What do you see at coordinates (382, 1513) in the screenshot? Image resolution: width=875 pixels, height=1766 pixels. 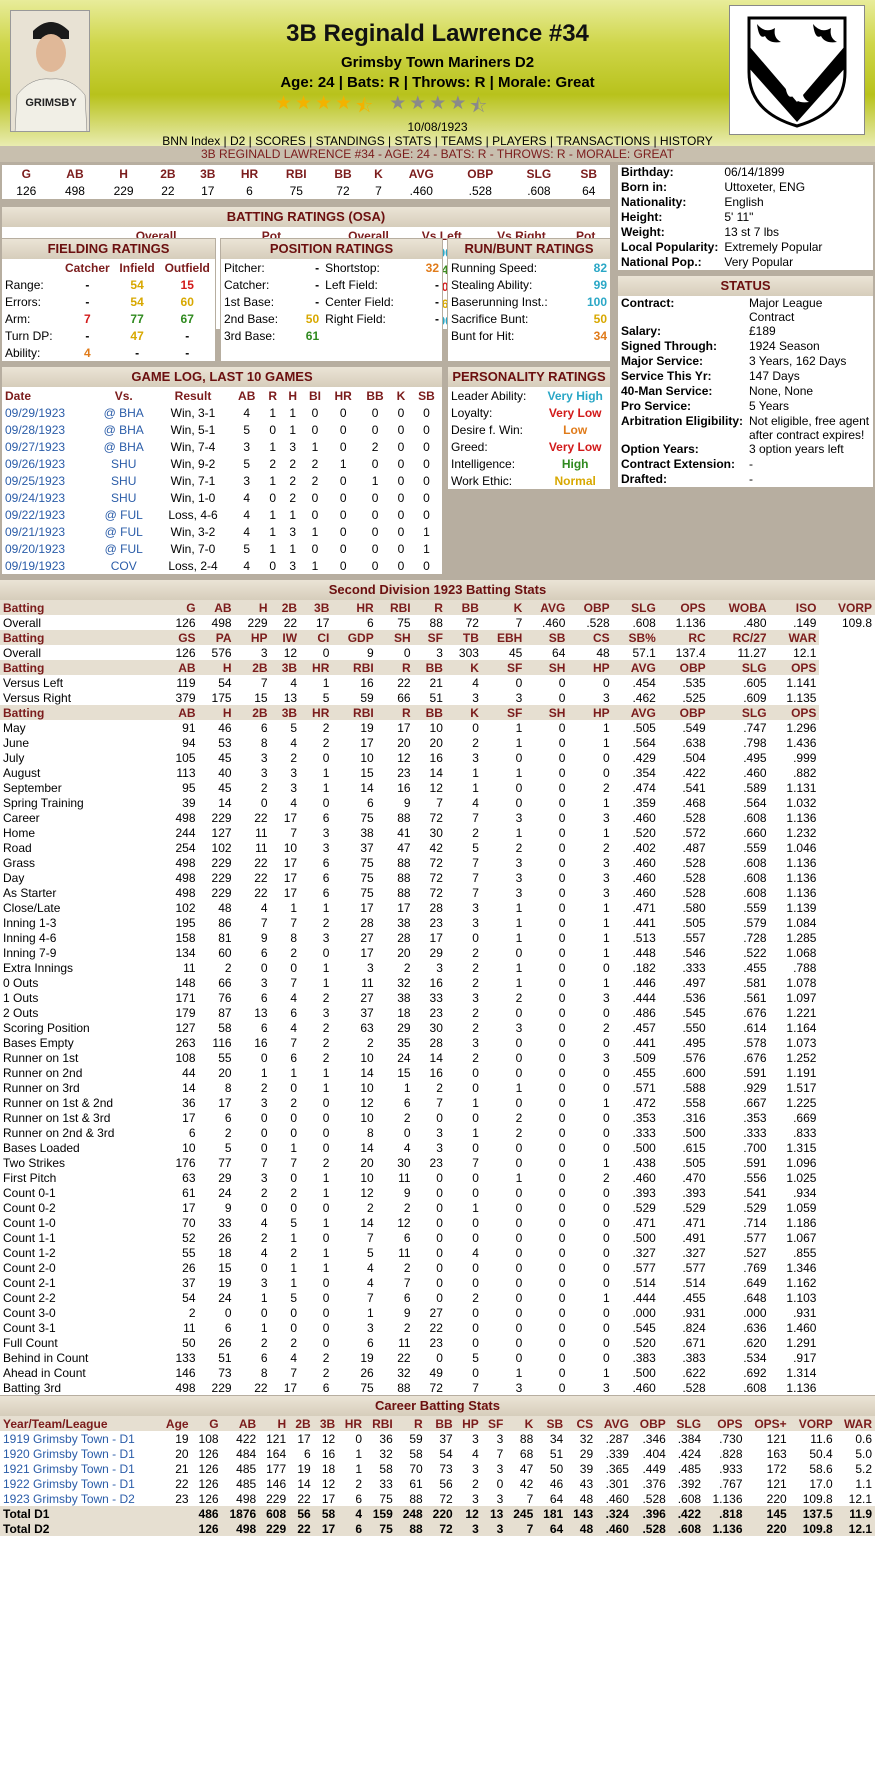 I see `career-total-value: 159` at bounding box center [382, 1513].